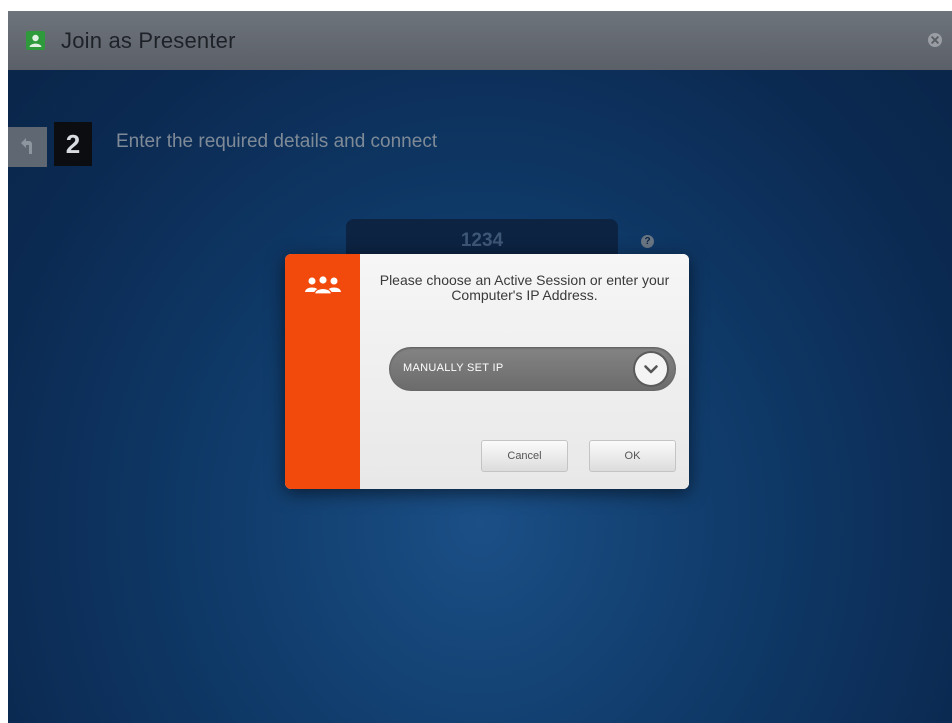 The width and height of the screenshot is (952, 723). I want to click on back-arrow-icon, so click(26, 146).